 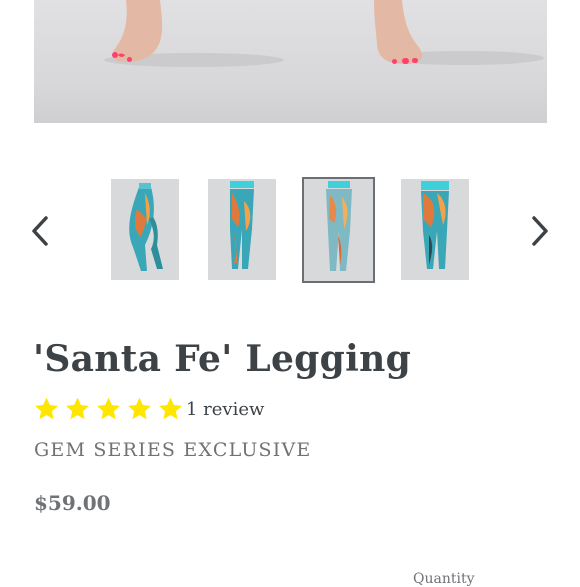 What do you see at coordinates (225, 409) in the screenshot?
I see `review-count-link: 1 review` at bounding box center [225, 409].